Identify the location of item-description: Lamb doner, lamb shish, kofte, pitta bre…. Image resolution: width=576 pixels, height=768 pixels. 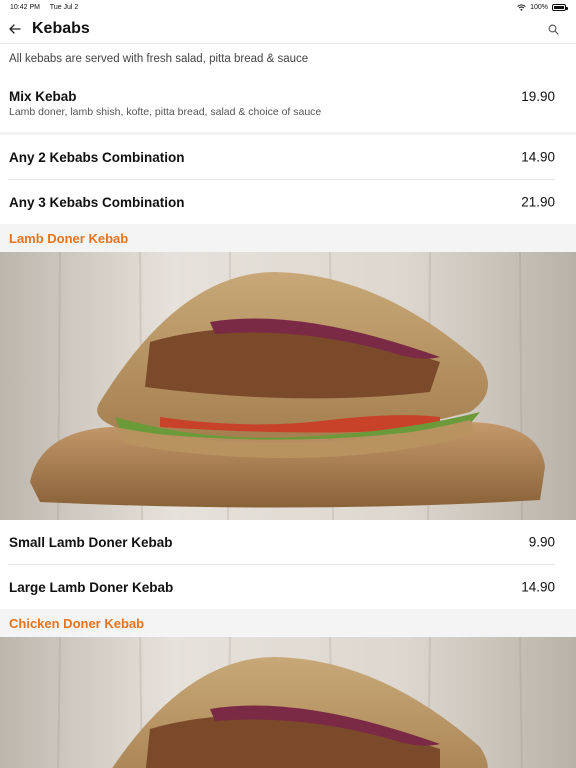
(165, 112).